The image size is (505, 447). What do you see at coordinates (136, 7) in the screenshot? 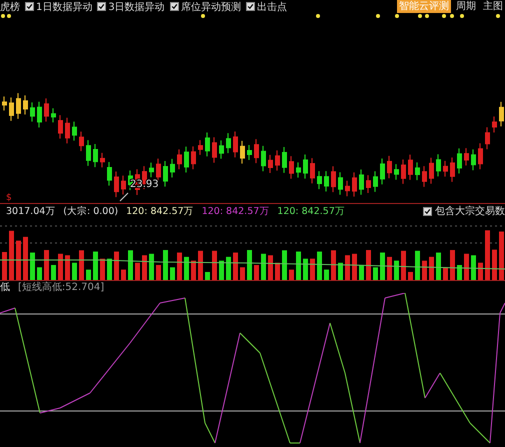
I see `checkbox-label: 3日数据异动` at bounding box center [136, 7].